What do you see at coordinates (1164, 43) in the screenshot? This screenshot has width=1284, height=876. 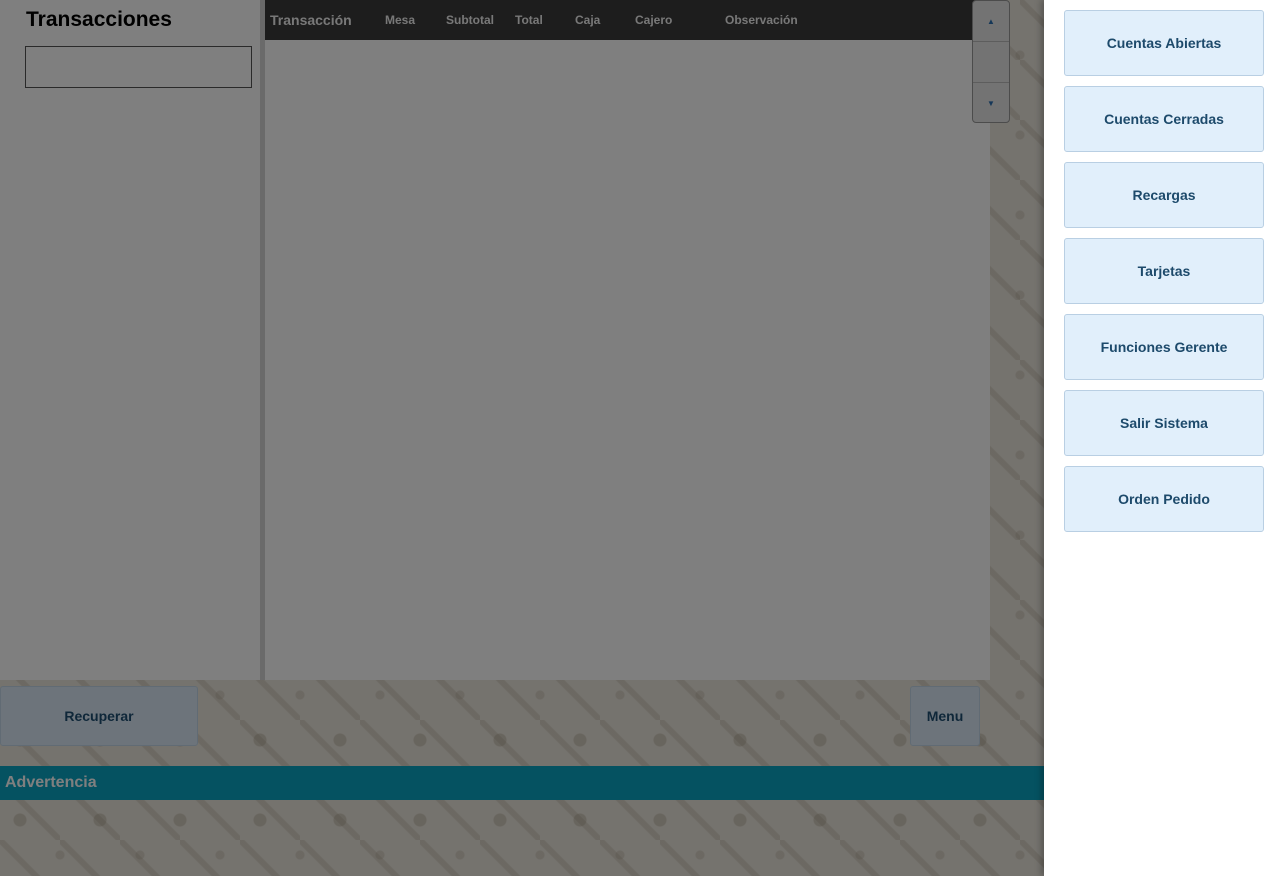 I see `cuentas-abiertas-button: Cuentas Abiertas` at bounding box center [1164, 43].